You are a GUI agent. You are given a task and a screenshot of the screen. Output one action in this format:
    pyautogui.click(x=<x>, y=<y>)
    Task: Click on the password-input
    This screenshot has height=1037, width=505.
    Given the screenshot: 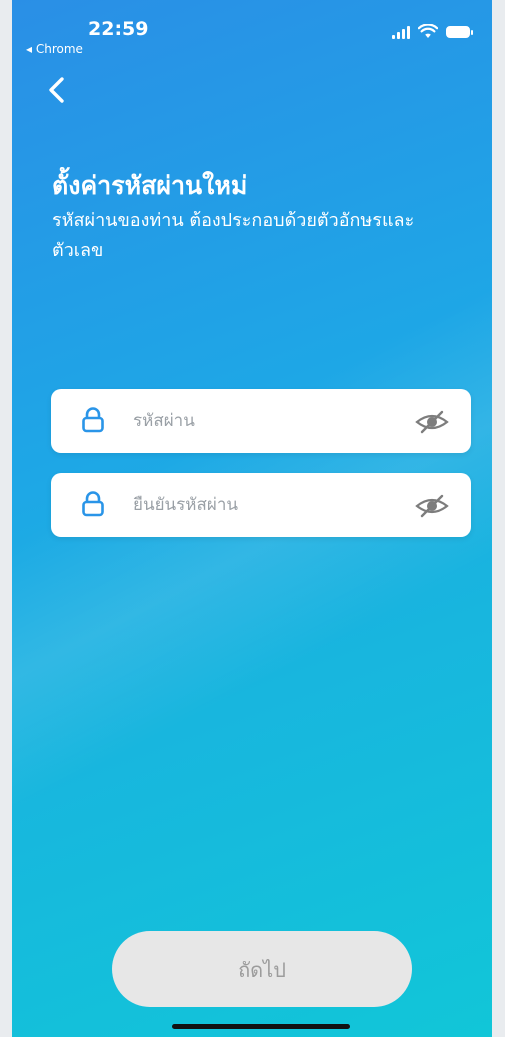 What is the action you would take?
    pyautogui.click(x=263, y=421)
    